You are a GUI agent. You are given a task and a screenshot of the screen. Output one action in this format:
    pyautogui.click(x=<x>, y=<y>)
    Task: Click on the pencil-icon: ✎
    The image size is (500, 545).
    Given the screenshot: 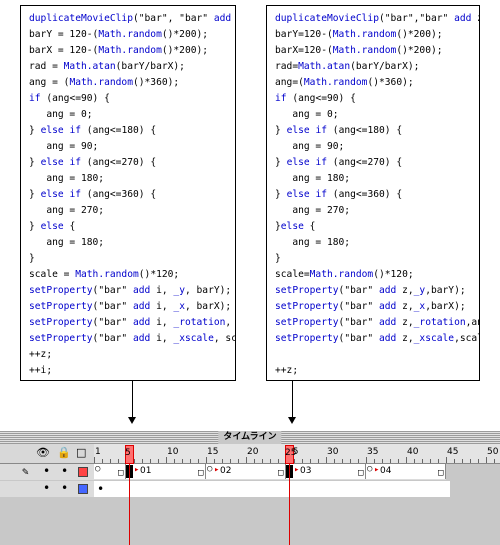 What is the action you would take?
    pyautogui.click(x=25, y=471)
    